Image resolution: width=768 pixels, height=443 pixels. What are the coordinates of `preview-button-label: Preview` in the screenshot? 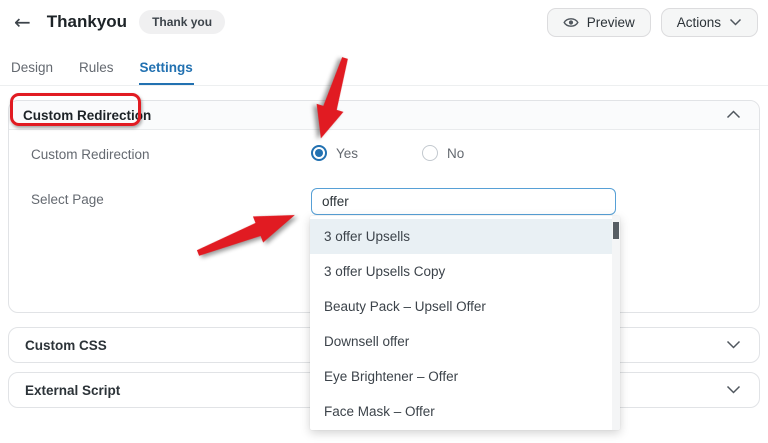 It's located at (610, 22).